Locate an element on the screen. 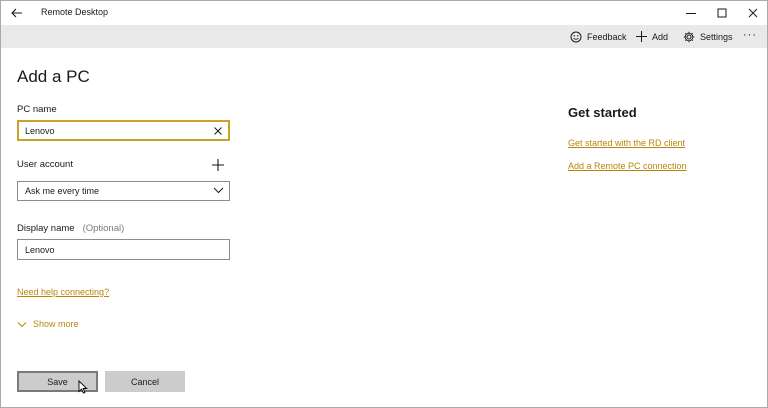 This screenshot has height=408, width=768. ellipsis-icon: ··· is located at coordinates (750, 34).